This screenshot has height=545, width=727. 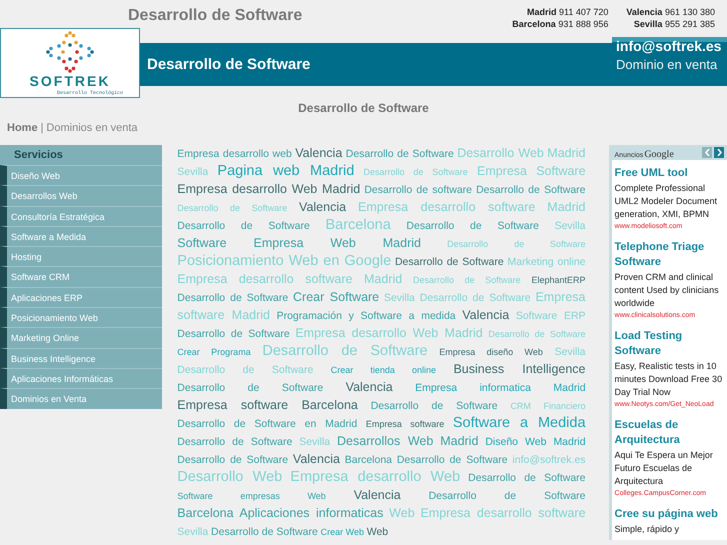 I want to click on tag-link: Pagina web Madrid, so click(x=285, y=171).